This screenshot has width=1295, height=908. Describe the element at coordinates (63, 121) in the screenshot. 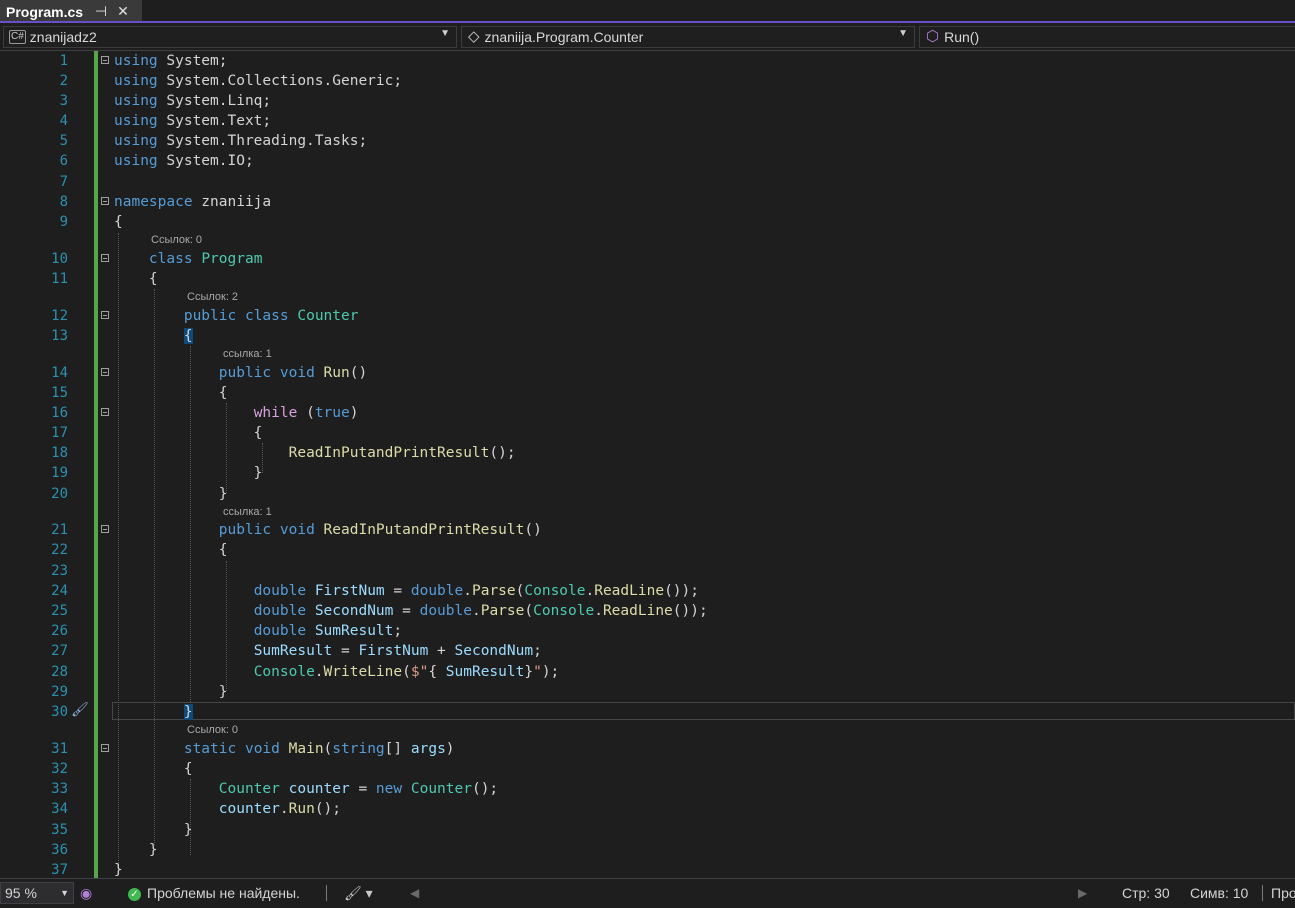

I see `line-number: 4` at that location.